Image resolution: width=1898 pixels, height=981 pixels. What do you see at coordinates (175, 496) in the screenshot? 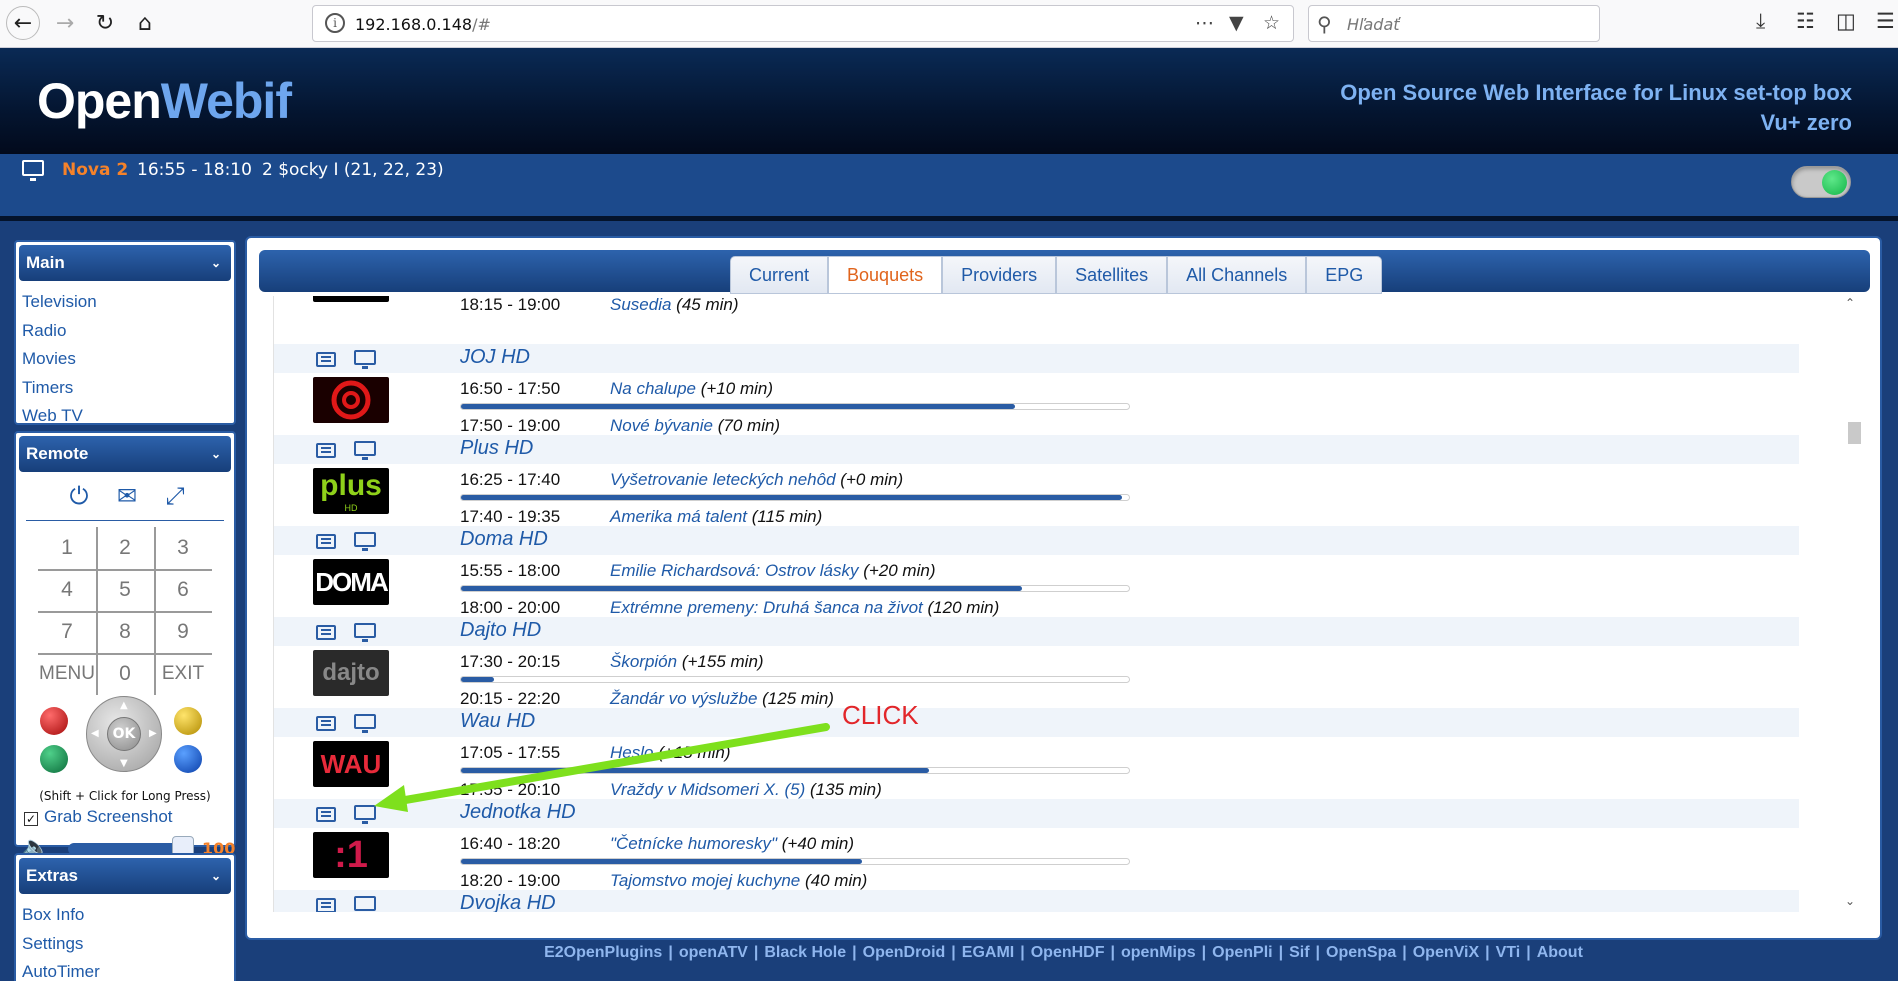
I see `fullscreen-icon: ⤢` at bounding box center [175, 496].